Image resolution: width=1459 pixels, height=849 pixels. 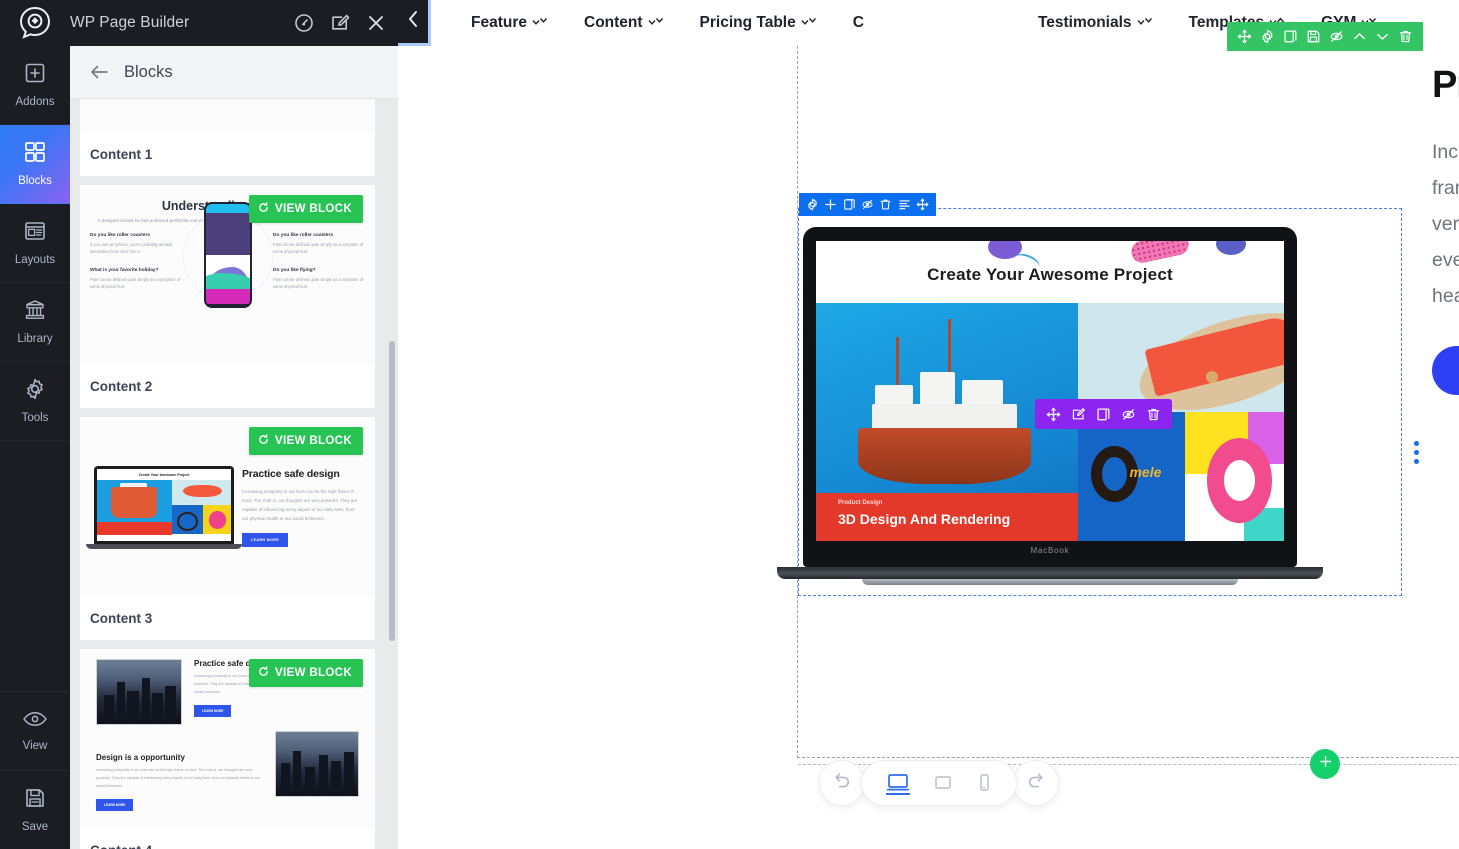 What do you see at coordinates (376, 23) in the screenshot?
I see `close-icon` at bounding box center [376, 23].